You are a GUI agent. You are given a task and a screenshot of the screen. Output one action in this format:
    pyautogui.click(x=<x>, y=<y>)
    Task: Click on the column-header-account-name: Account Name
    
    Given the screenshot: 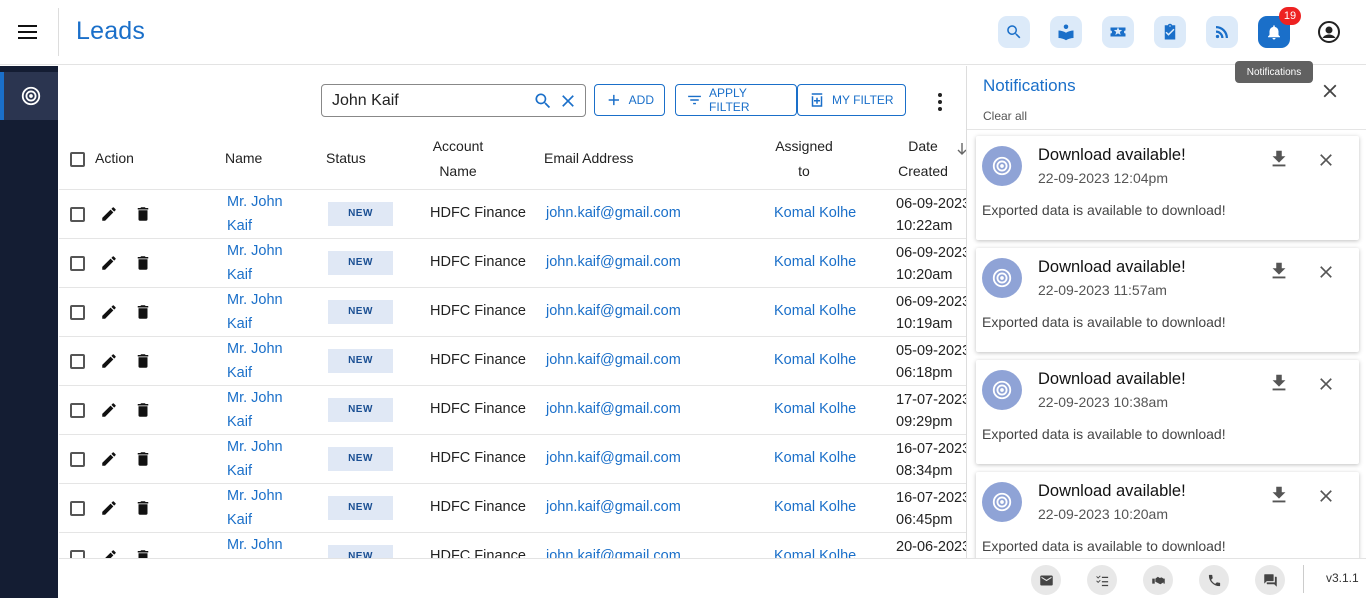 What is the action you would take?
    pyautogui.click(x=458, y=159)
    